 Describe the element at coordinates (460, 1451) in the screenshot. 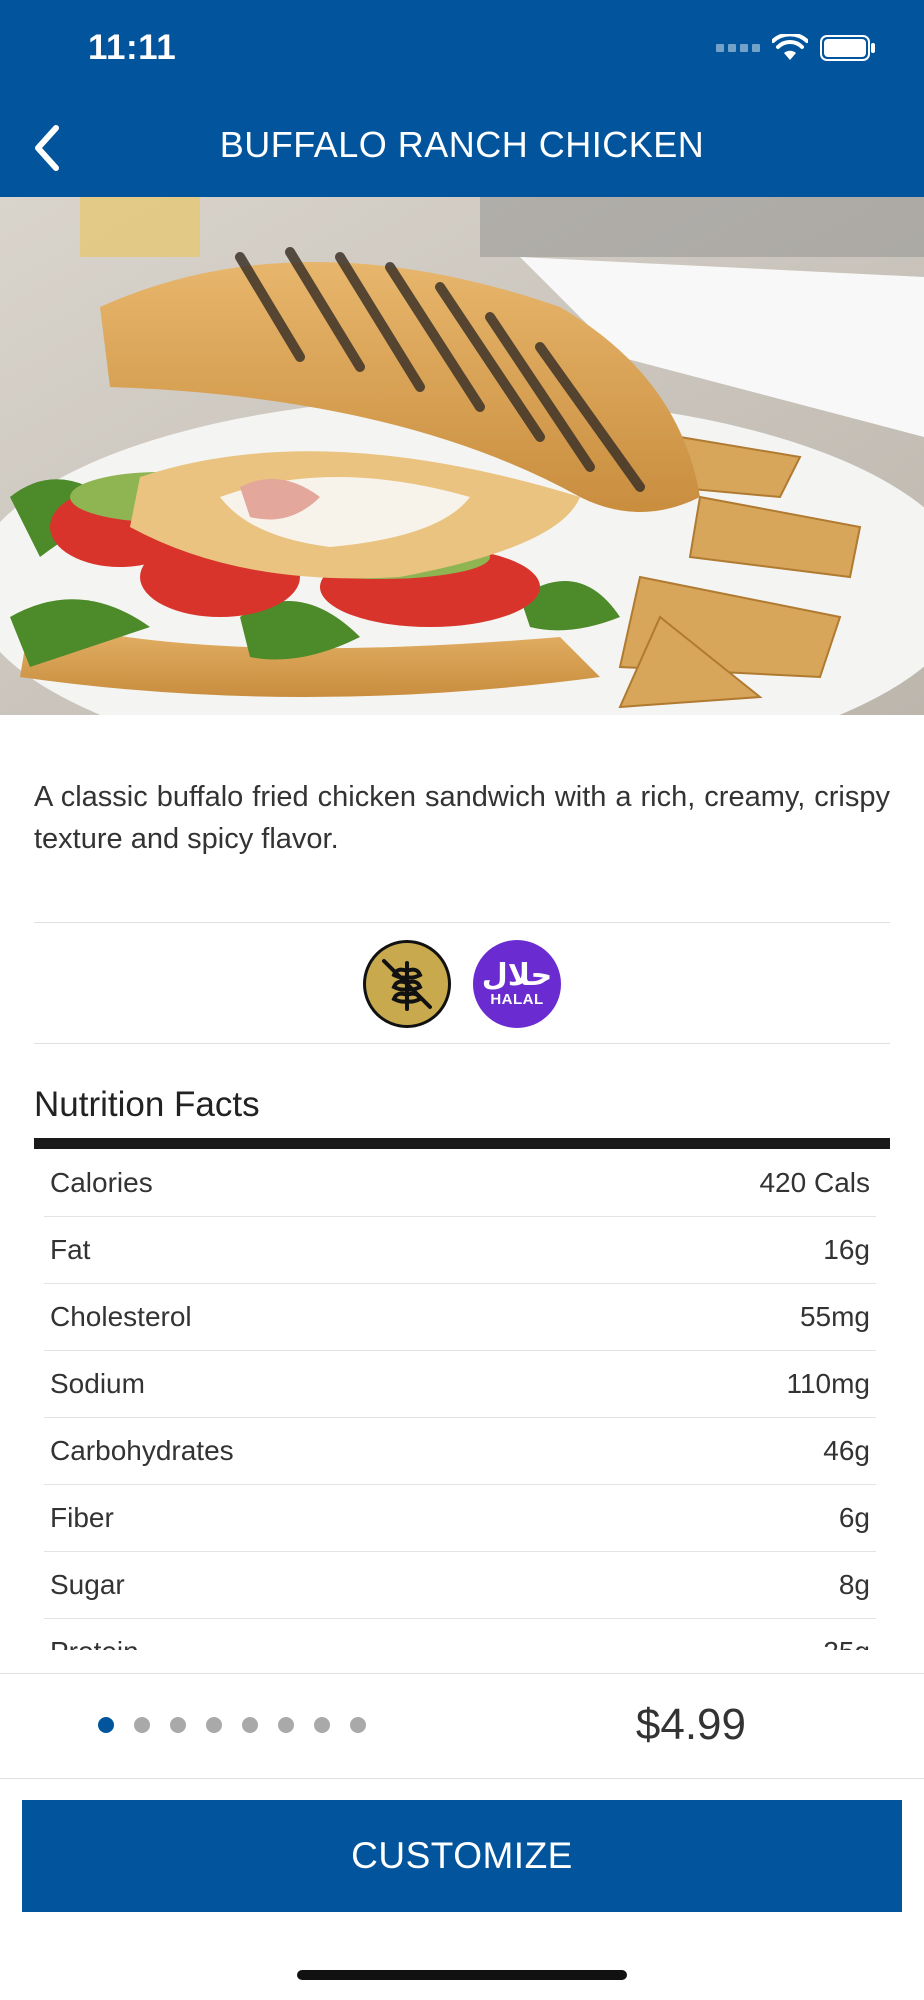

I see `nutrition-row-carbohydrates: Carbohydrates 46g` at that location.